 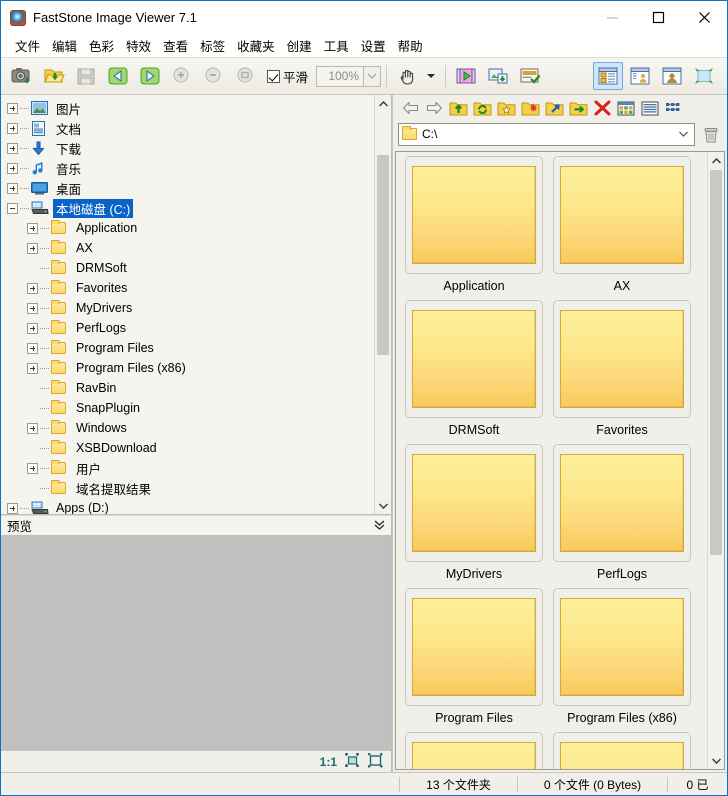 I want to click on menu-item-effects: 特效, so click(x=138, y=45).